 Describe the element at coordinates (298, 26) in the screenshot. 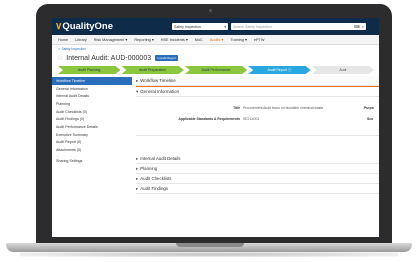

I see `search-input: Search Safety Inspection ⌨ ⌕` at that location.